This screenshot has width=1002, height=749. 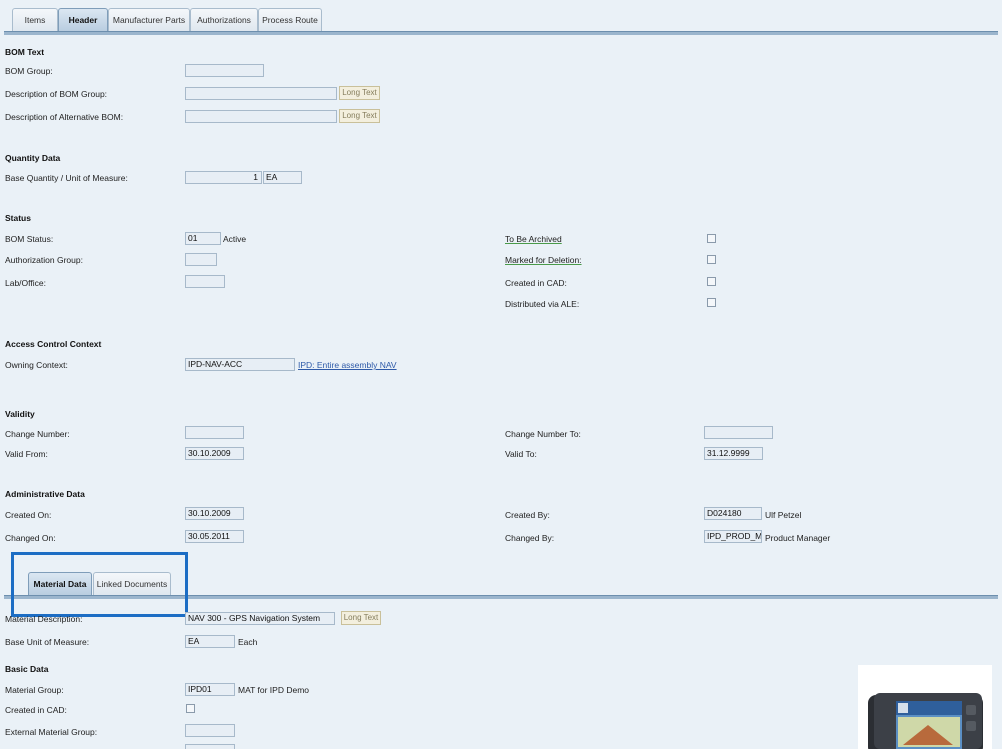 I want to click on changed-by-label: Changed By:, so click(x=530, y=538).